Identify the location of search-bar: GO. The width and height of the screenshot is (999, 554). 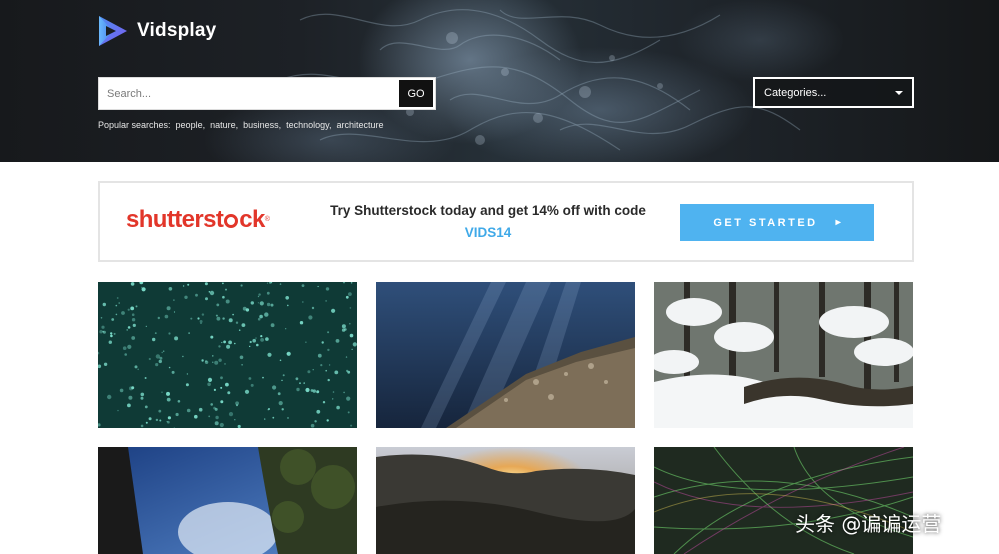
(267, 93).